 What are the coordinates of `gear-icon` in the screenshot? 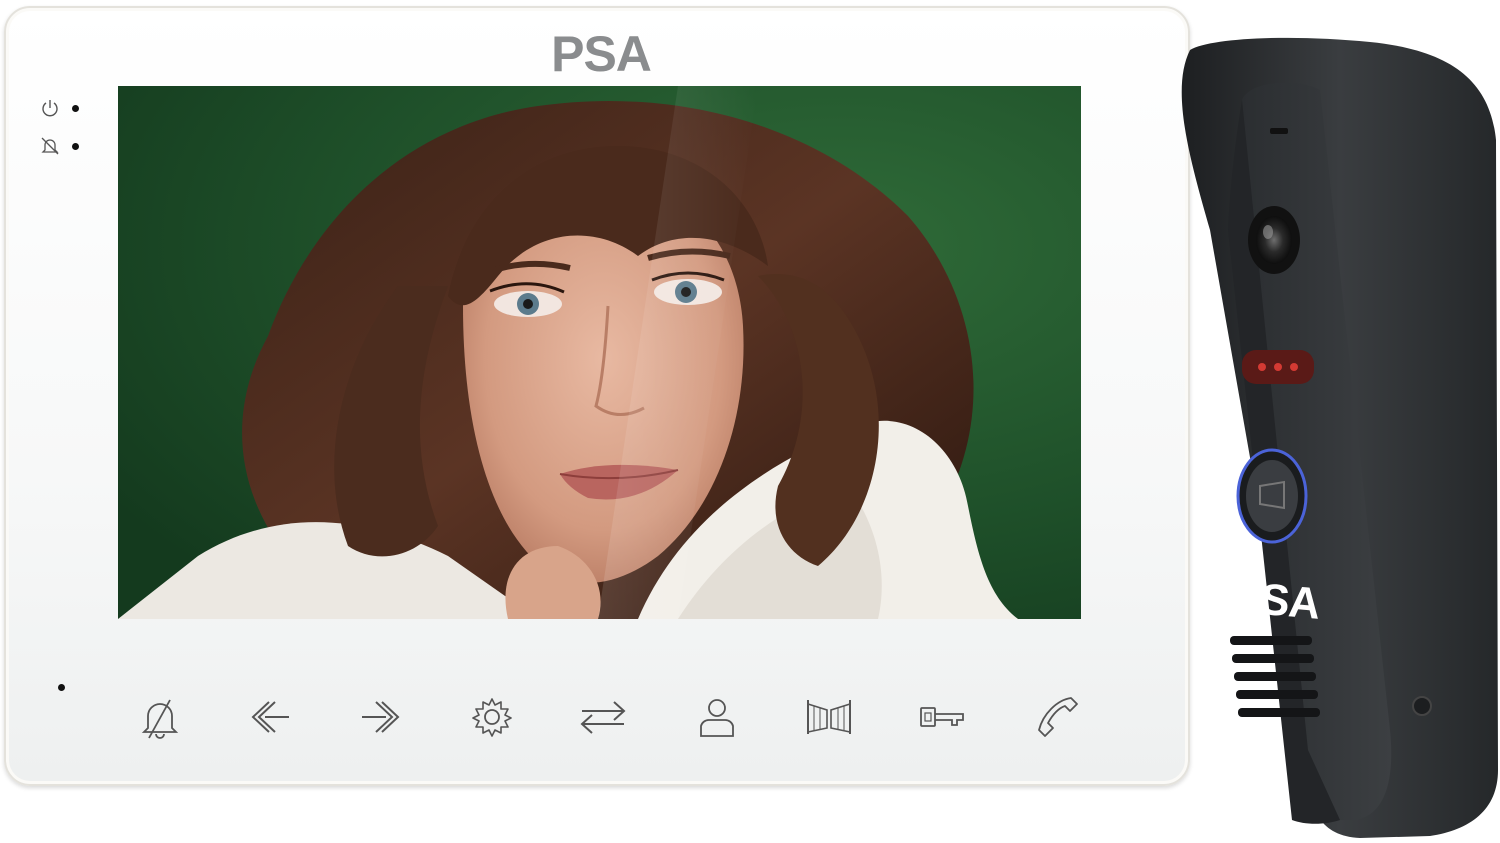 It's located at (492, 717).